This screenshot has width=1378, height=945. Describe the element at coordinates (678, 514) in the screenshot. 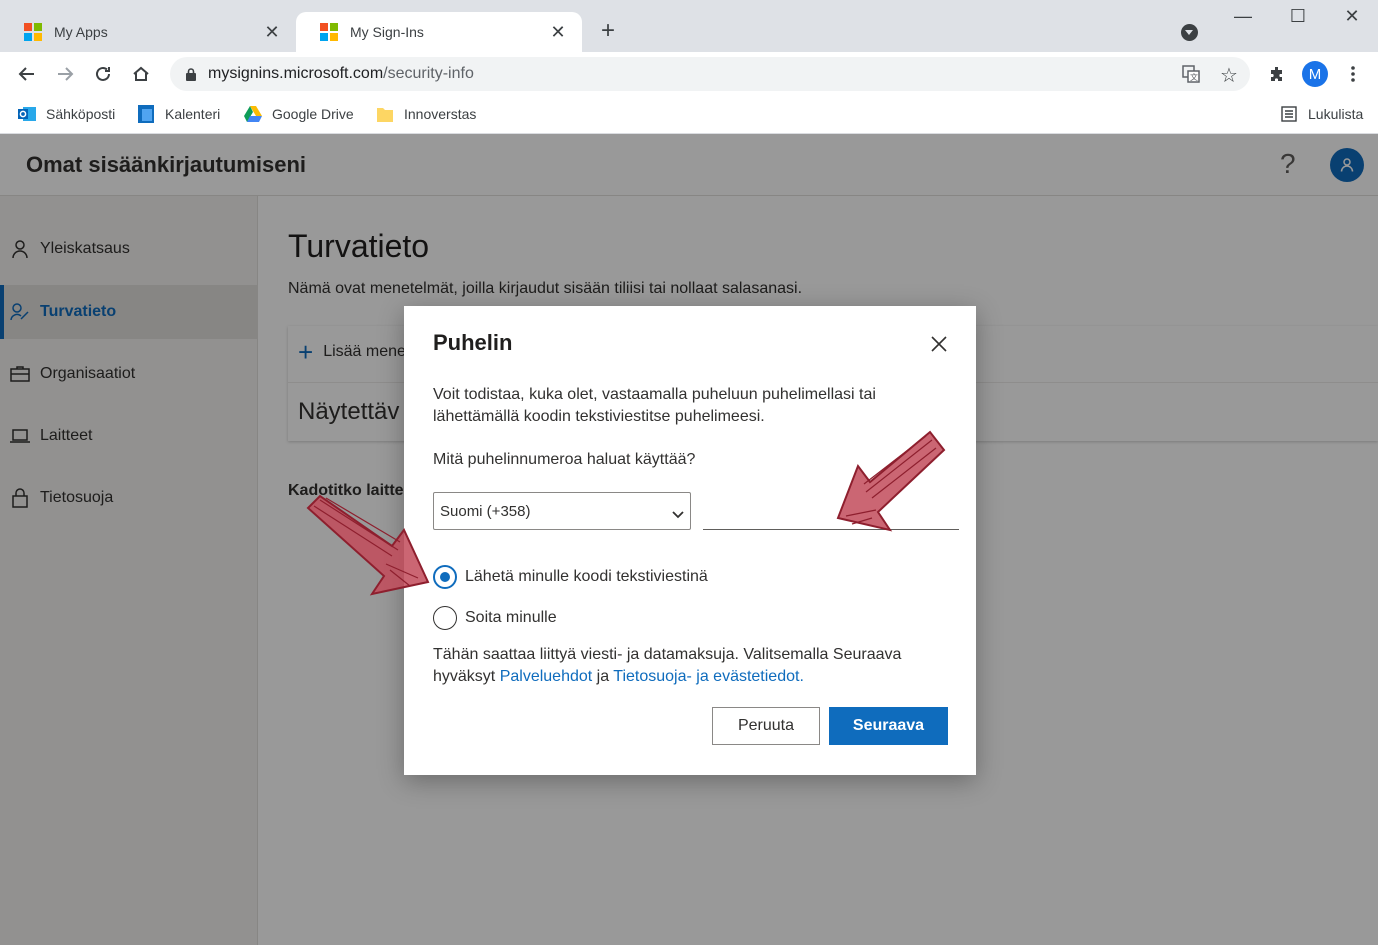

I see `chevron-down-icon` at that location.